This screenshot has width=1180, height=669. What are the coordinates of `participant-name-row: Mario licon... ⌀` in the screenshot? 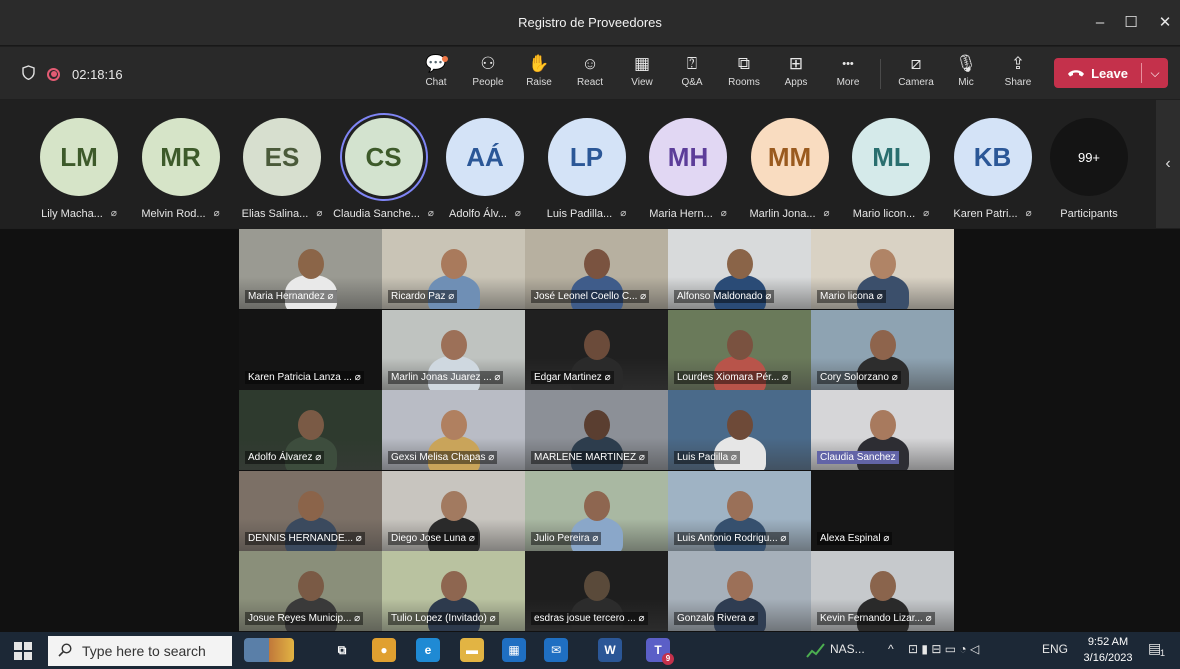 It's located at (891, 214).